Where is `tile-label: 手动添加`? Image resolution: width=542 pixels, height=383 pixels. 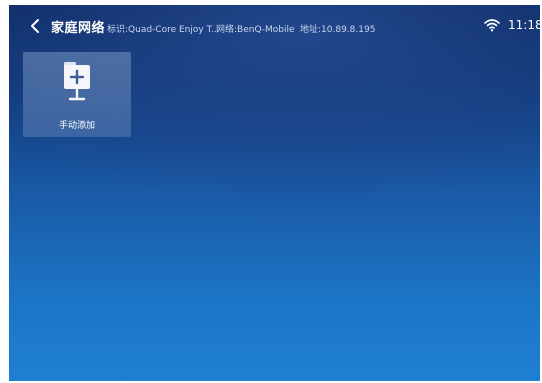
tile-label: 手动添加 is located at coordinates (76, 126).